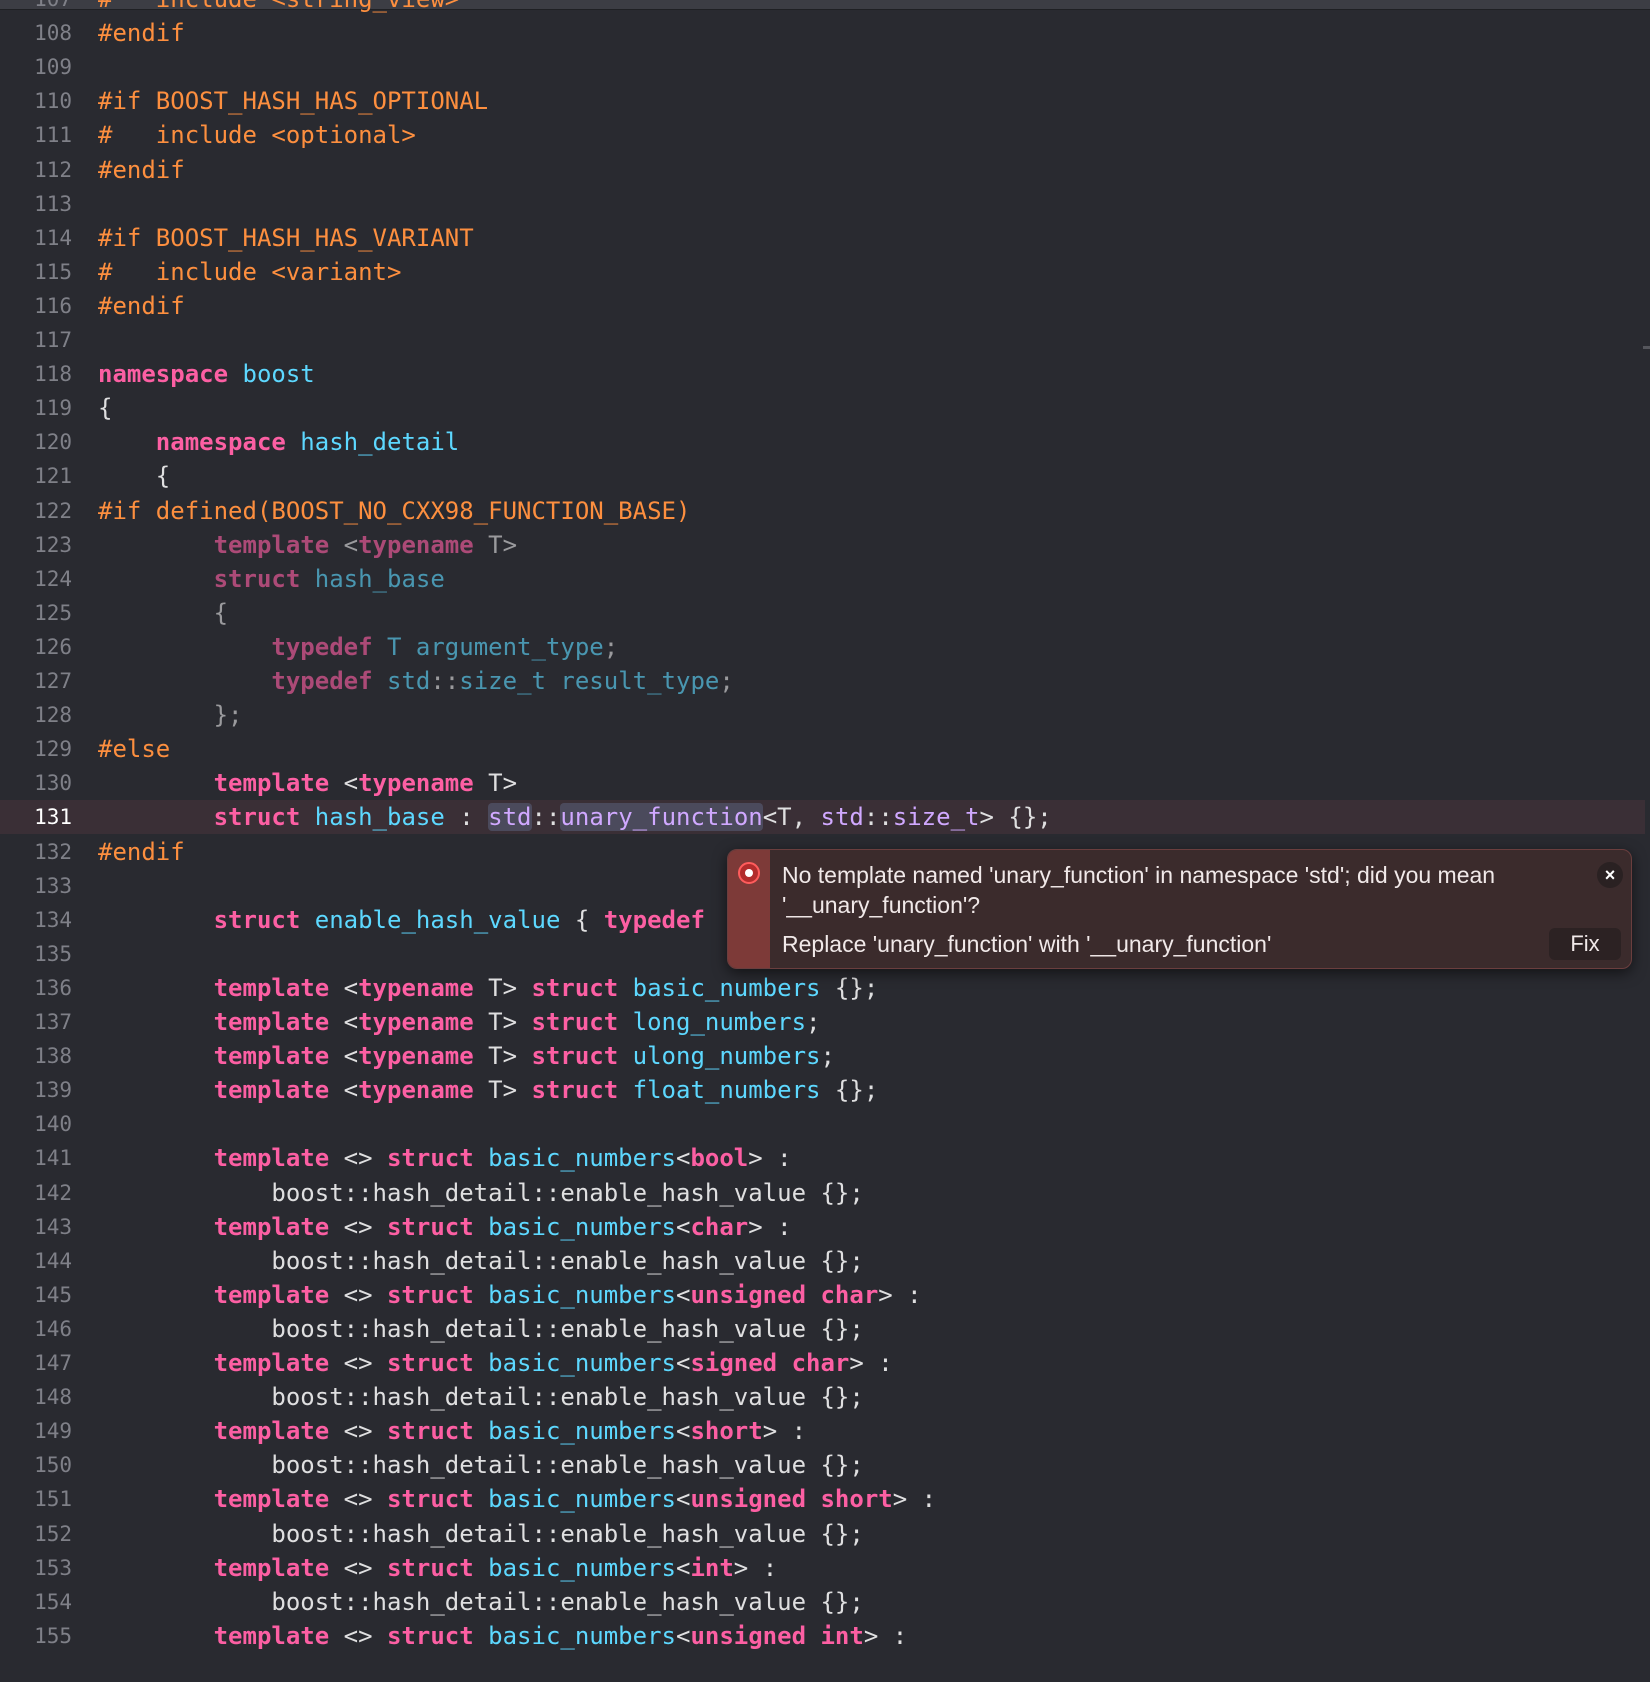 This screenshot has width=1650, height=1682. What do you see at coordinates (1585, 944) in the screenshot?
I see `fix-button: Fix` at bounding box center [1585, 944].